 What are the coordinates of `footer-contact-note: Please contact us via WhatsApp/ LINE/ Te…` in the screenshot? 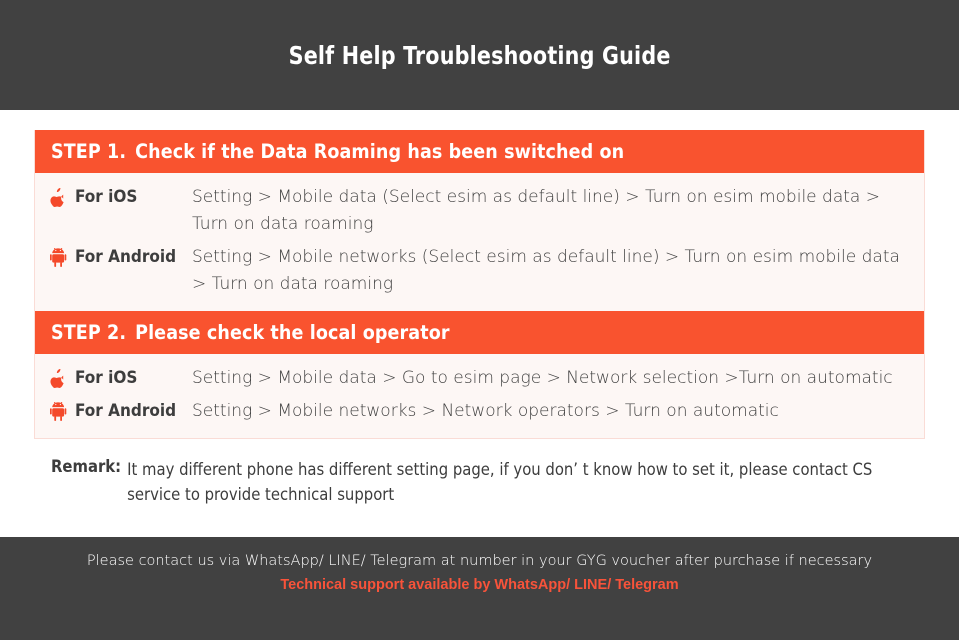 It's located at (479, 561).